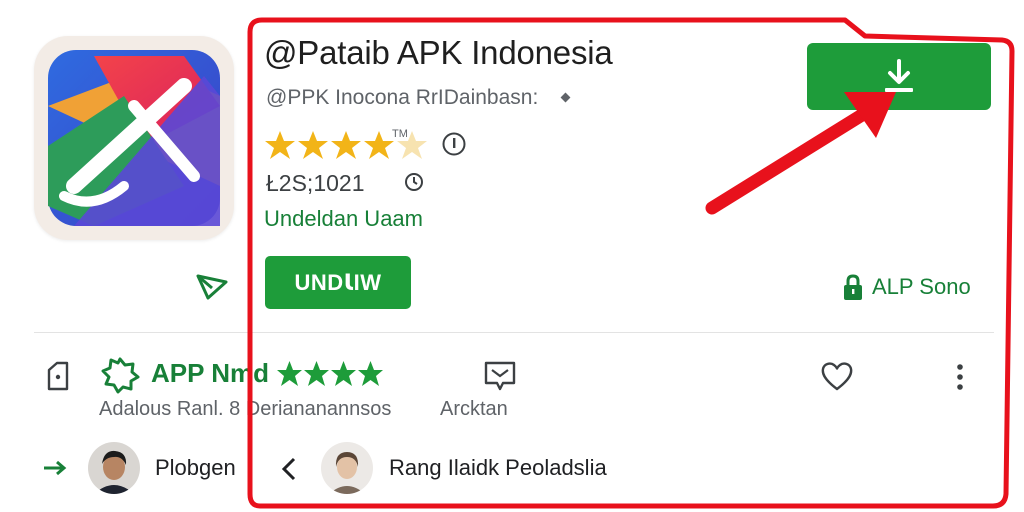  Describe the element at coordinates (212, 286) in the screenshot. I see `send-icon` at that location.